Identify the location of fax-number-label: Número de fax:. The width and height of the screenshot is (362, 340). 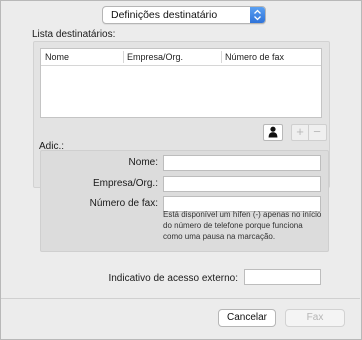
(123, 203).